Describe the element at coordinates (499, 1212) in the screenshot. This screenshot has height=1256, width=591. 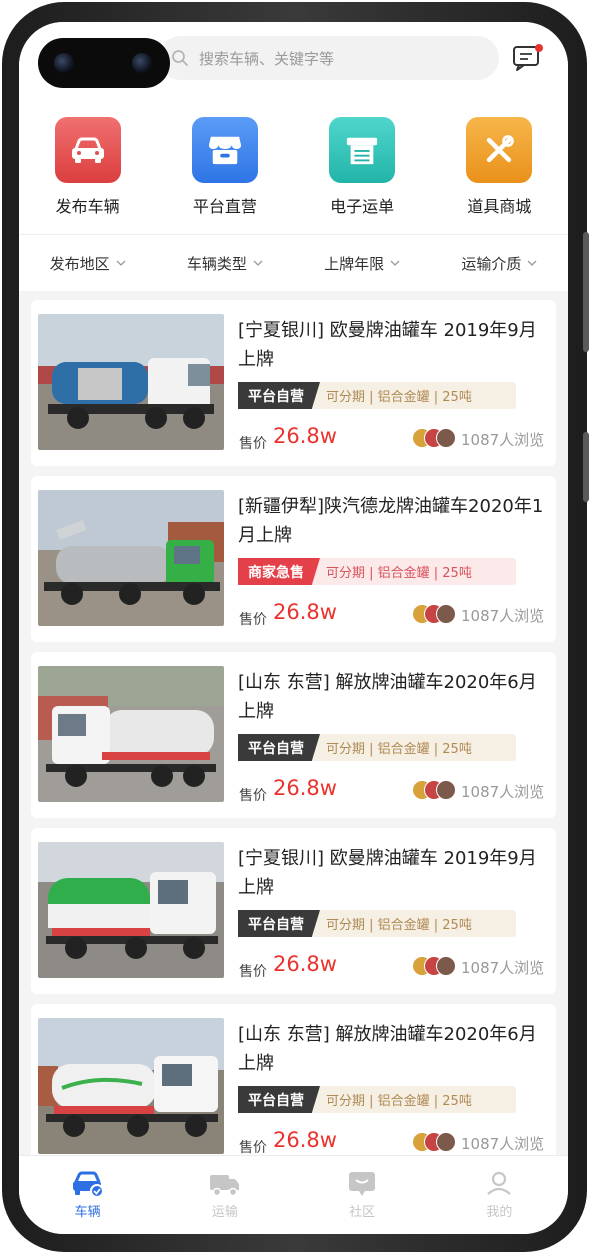
I see `tab-label: 我的` at that location.